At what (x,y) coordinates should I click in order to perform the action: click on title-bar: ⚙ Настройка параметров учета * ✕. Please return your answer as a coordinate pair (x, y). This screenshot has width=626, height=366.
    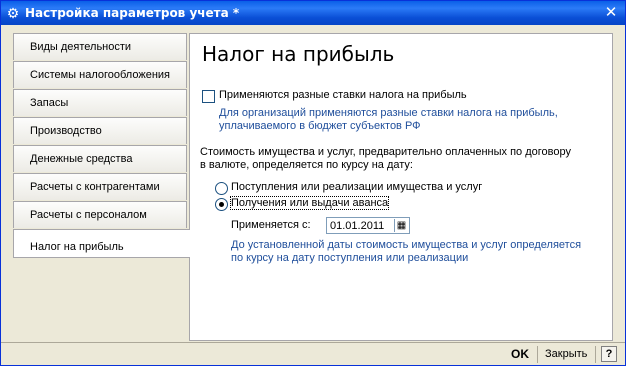
    Looking at the image, I should click on (313, 13).